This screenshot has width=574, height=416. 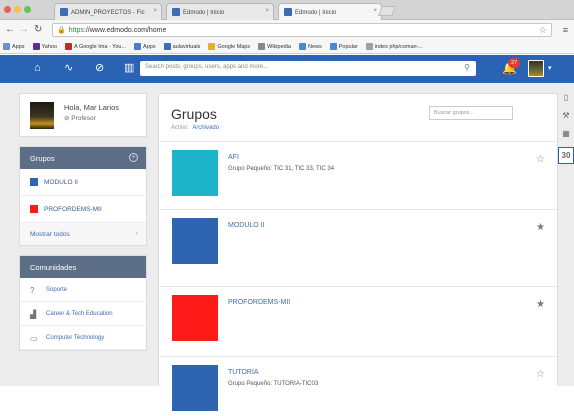 I want to click on browser-menu-icon: ≡, so click(x=565, y=30).